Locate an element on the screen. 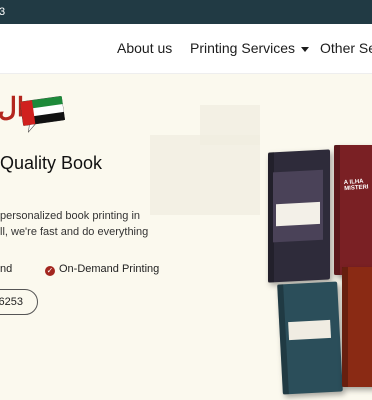  nav-other-services: Other Ser is located at coordinates (346, 48).